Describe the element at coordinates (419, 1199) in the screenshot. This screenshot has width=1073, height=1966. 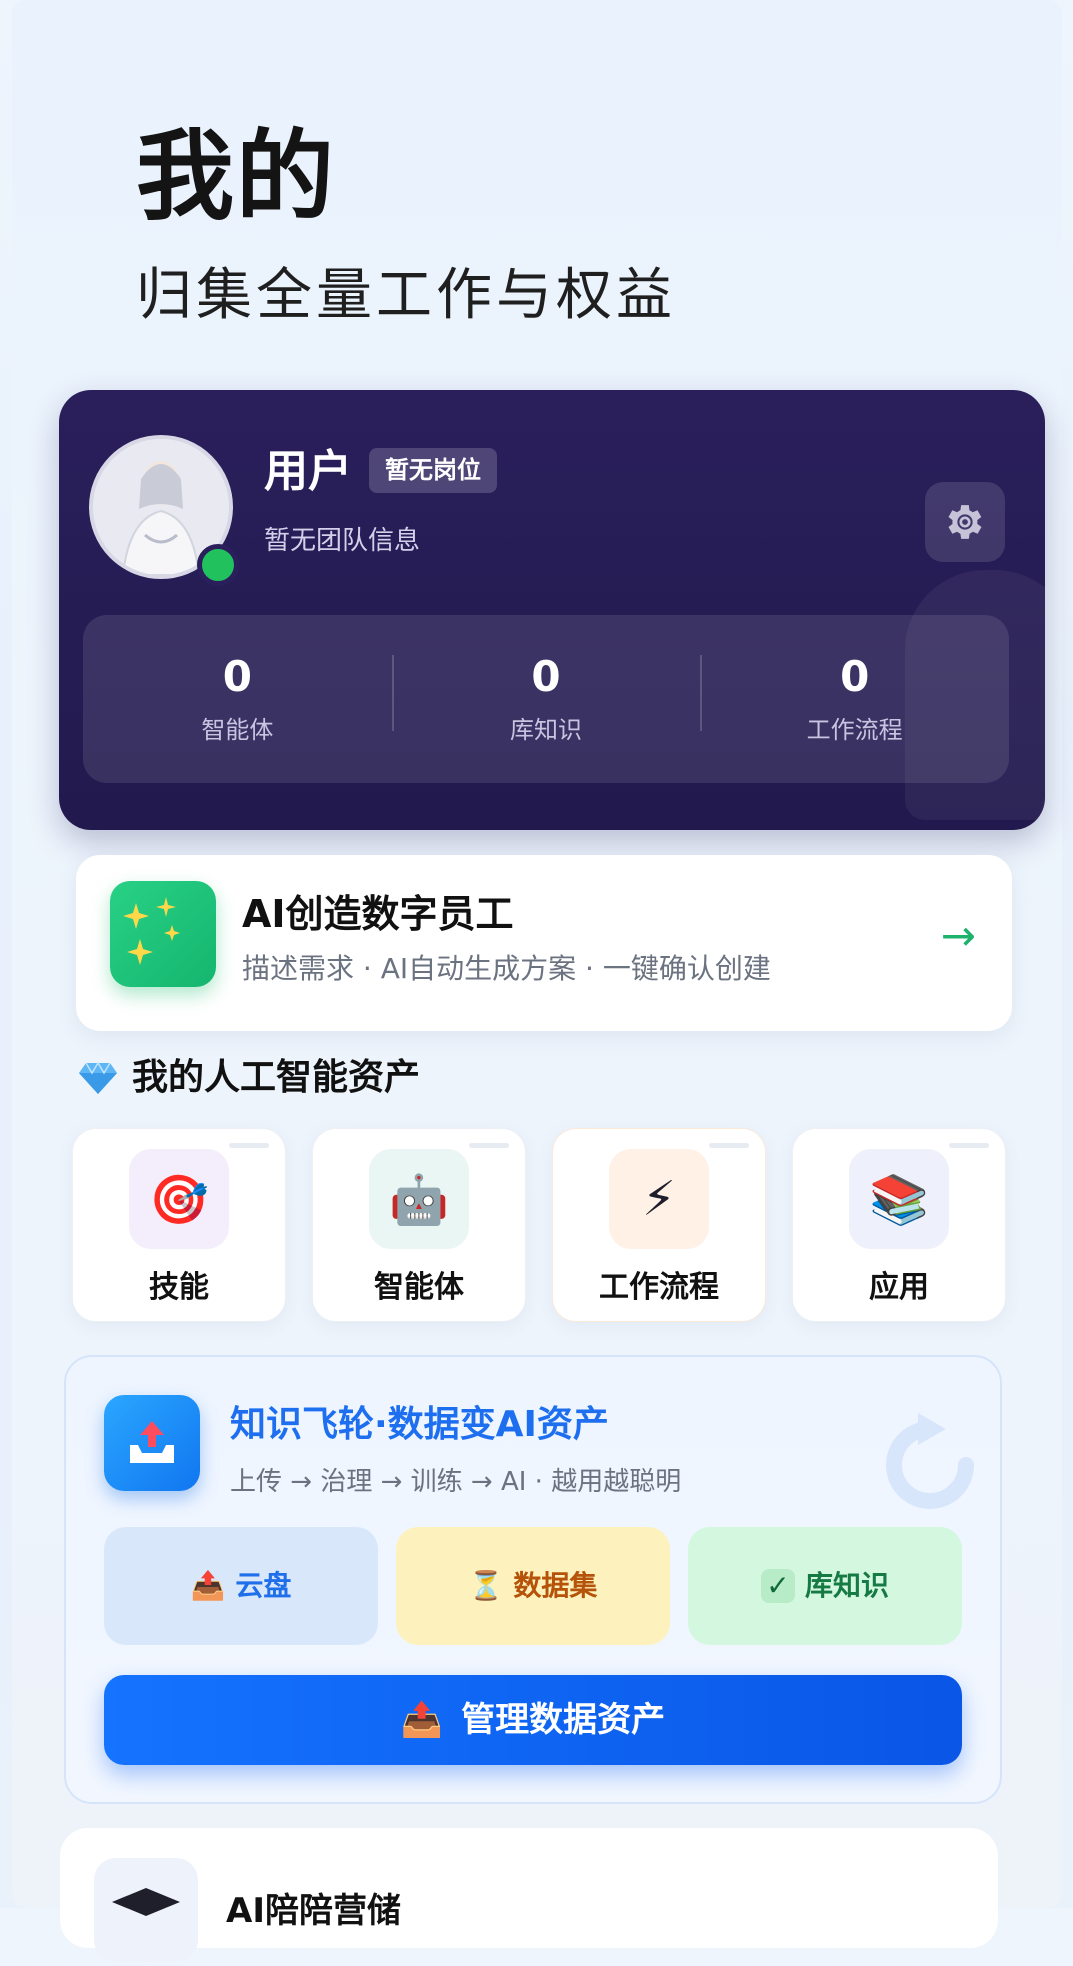
I see `robot-icon: 🤖` at that location.